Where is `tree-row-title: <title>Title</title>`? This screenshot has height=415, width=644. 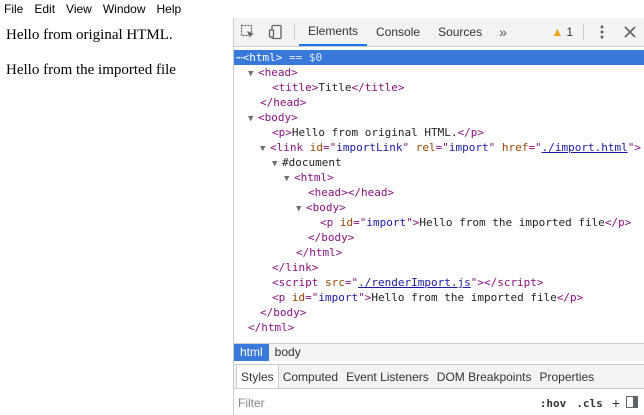 tree-row-title: <title>Title</title> is located at coordinates (439, 87).